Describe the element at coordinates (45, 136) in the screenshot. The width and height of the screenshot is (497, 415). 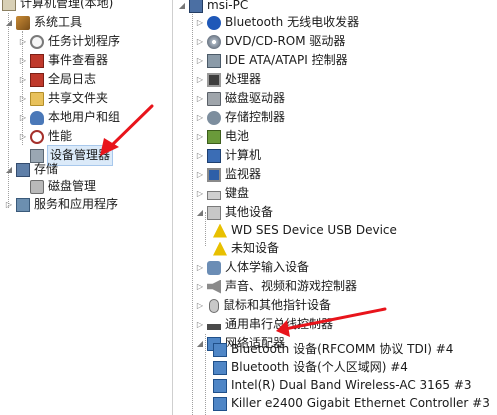
I see `tree-item-performance: ▷ 性能` at that location.